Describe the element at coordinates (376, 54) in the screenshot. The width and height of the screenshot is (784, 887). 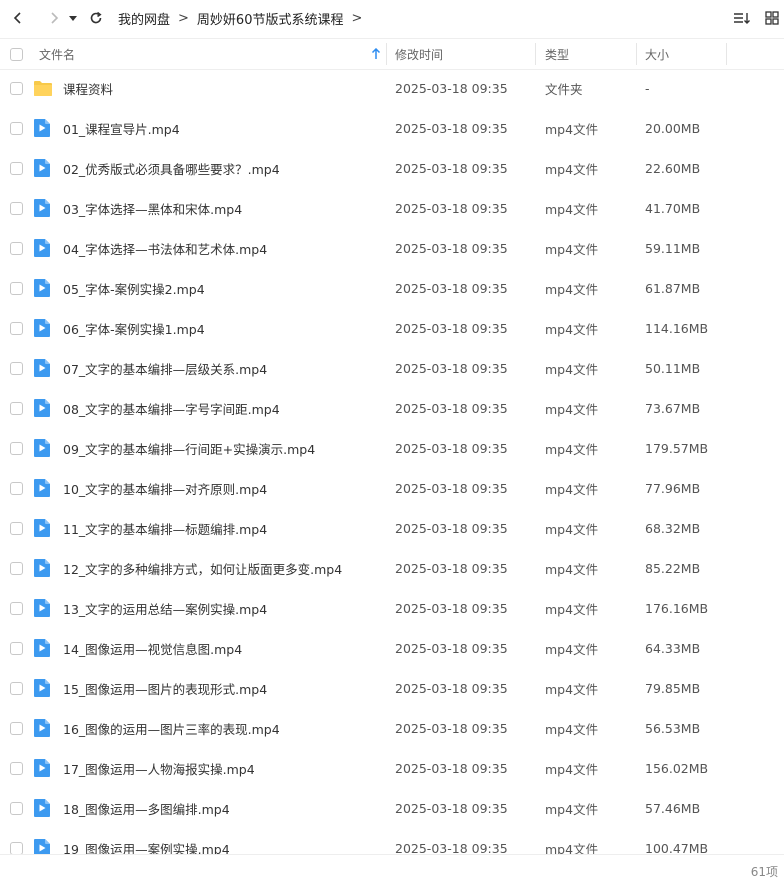
I see `sort-ascending-icon` at that location.